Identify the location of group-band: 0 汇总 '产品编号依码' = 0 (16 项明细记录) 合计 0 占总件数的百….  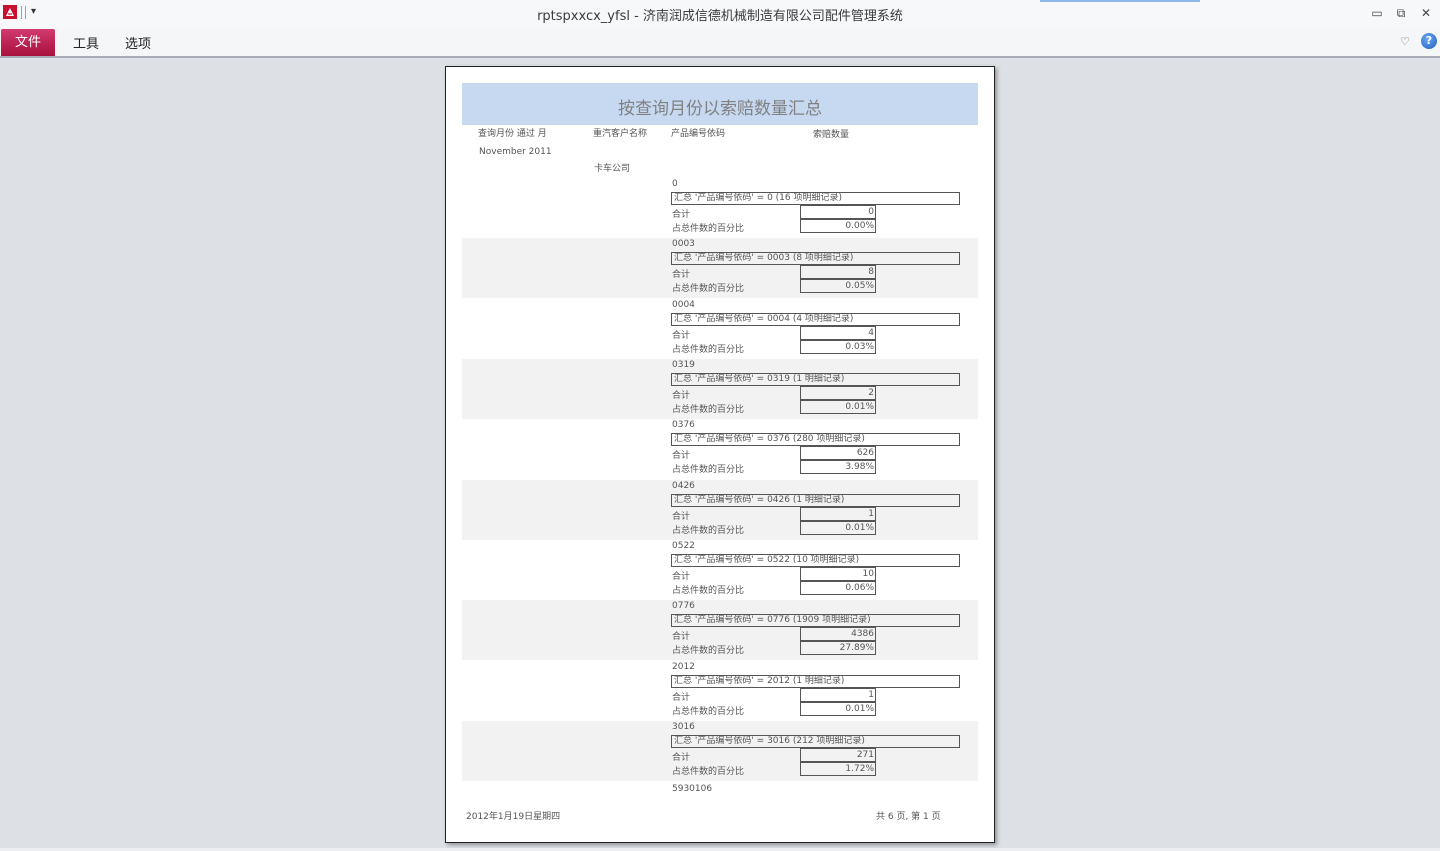
(720, 208).